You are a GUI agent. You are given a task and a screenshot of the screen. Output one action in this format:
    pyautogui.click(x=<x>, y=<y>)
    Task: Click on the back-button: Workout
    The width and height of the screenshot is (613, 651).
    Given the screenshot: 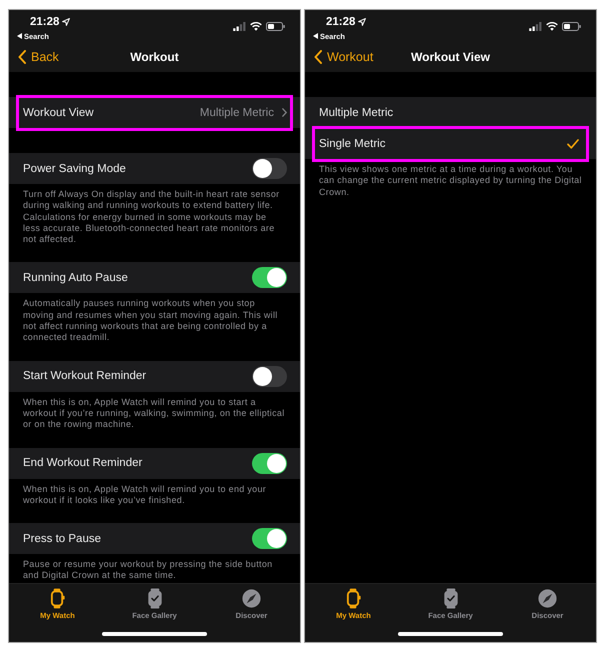 What is the action you would take?
    pyautogui.click(x=344, y=57)
    